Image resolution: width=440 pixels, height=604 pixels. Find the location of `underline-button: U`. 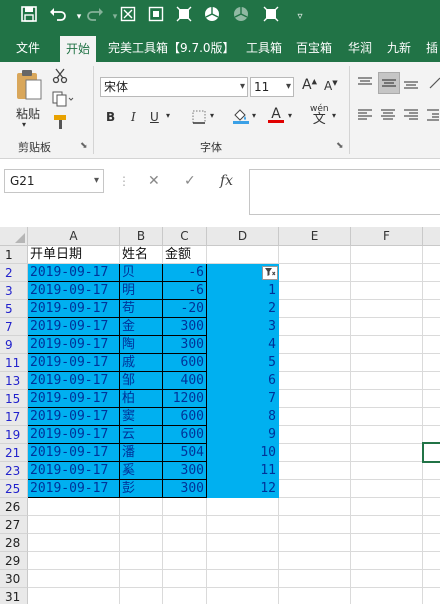

underline-button: U is located at coordinates (154, 117).